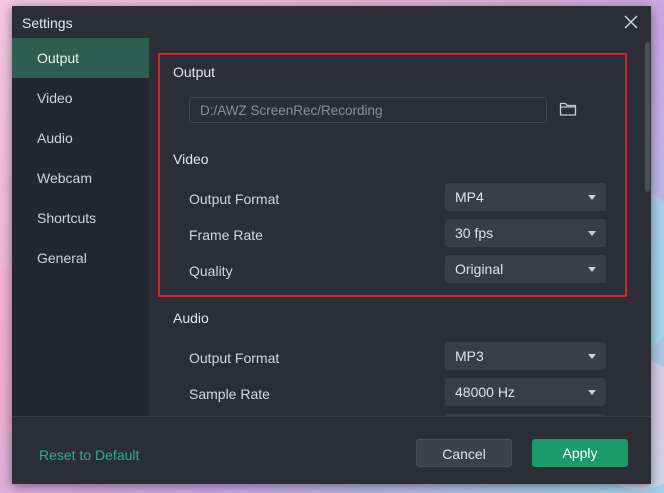  I want to click on output-section-title: Output, so click(194, 72).